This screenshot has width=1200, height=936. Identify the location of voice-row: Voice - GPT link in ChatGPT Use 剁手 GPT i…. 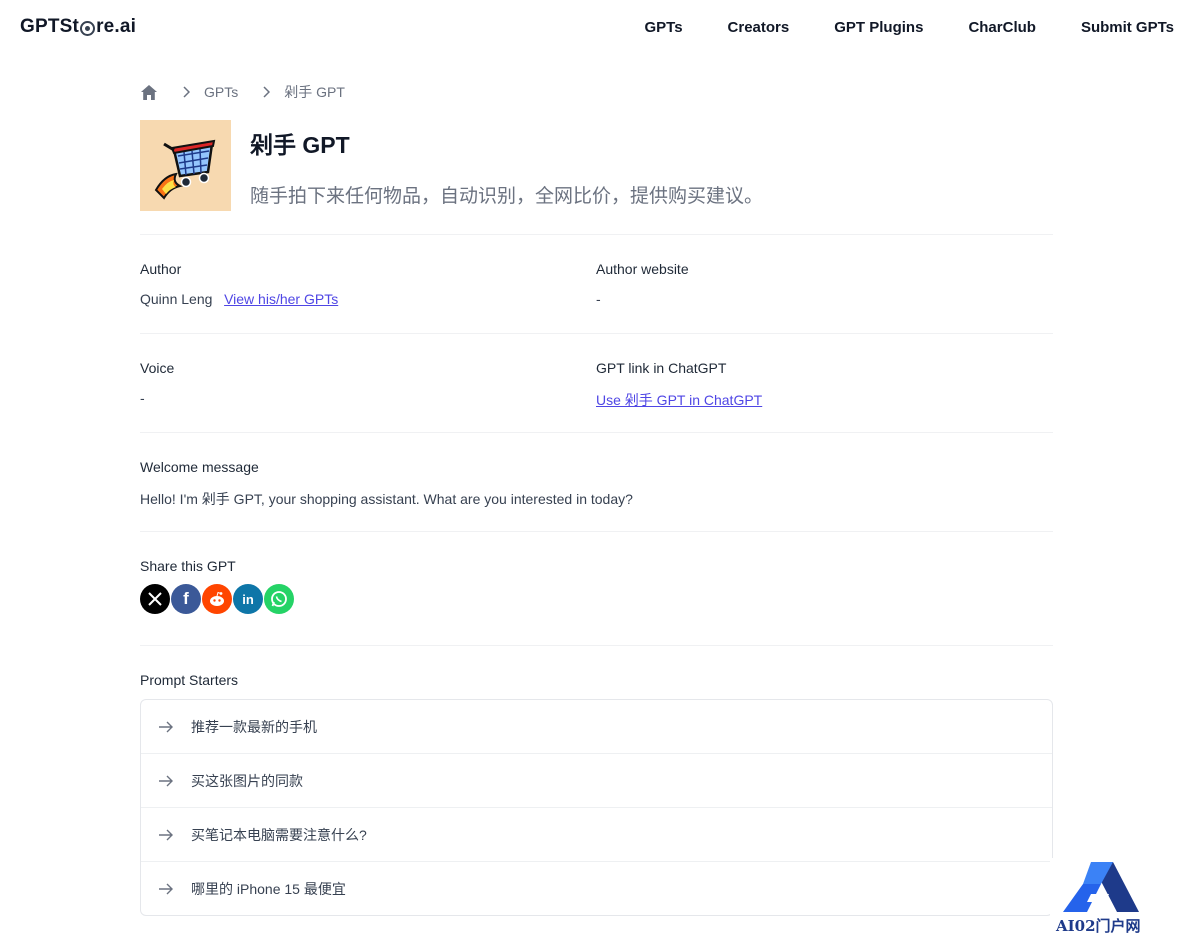
(596, 383).